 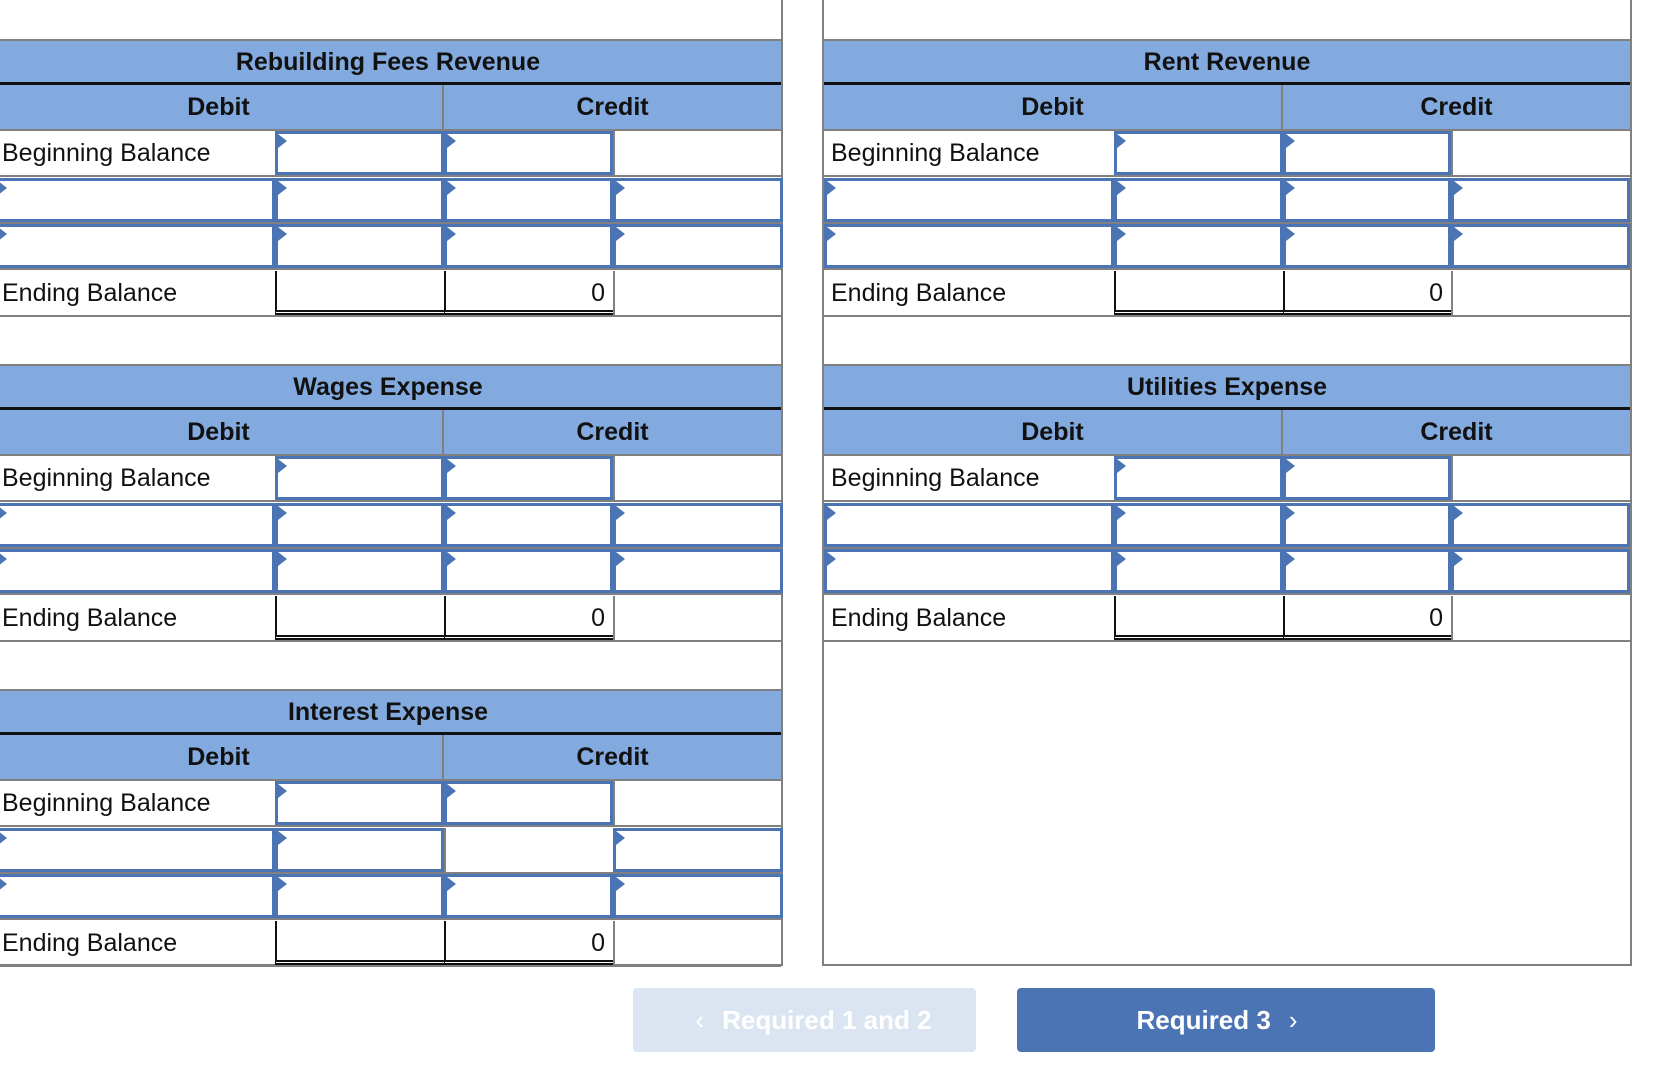 I want to click on account-title: Interest Expense, so click(x=390, y=712).